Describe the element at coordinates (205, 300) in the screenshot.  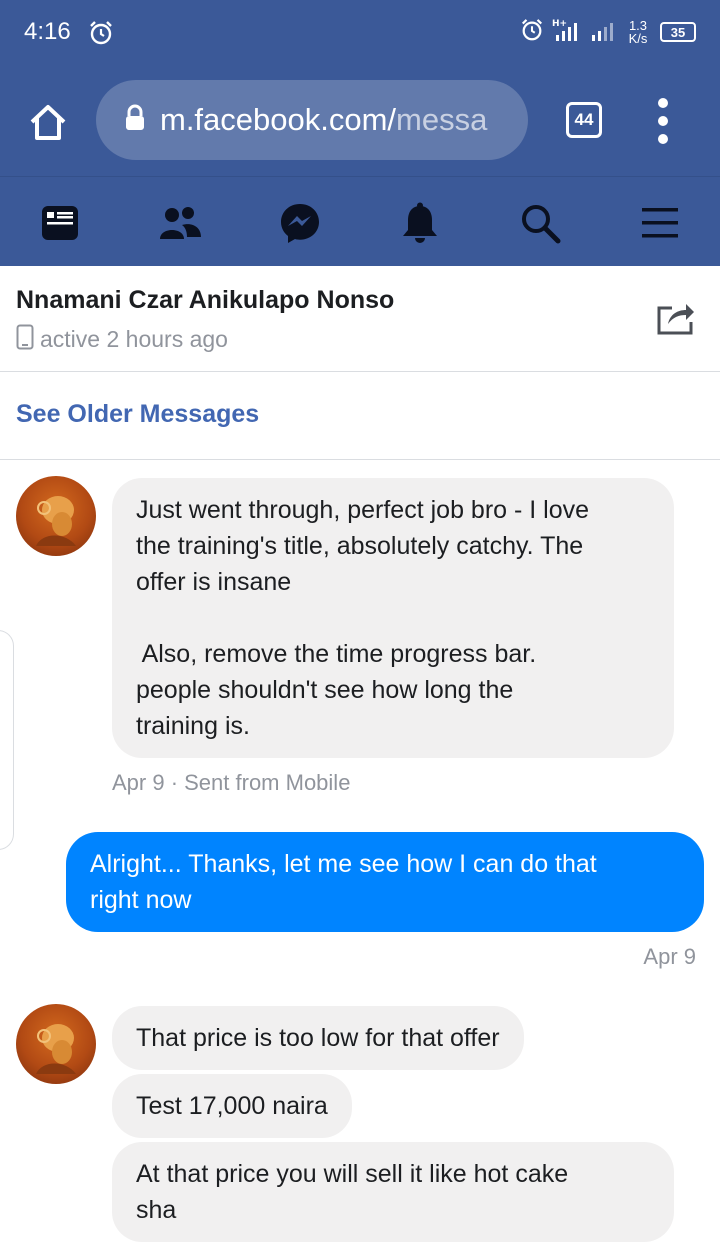
I see `contact-name: Nnamani Czar Anikulapo Nonso` at that location.